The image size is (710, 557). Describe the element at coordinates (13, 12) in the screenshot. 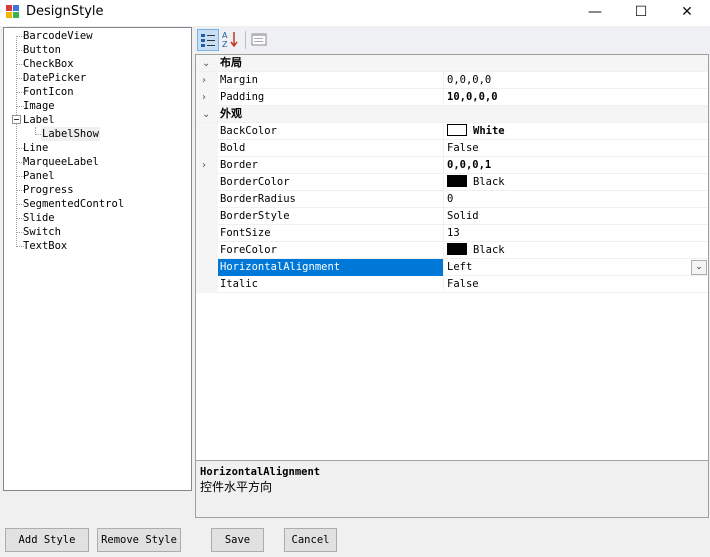

I see `app-icon` at that location.